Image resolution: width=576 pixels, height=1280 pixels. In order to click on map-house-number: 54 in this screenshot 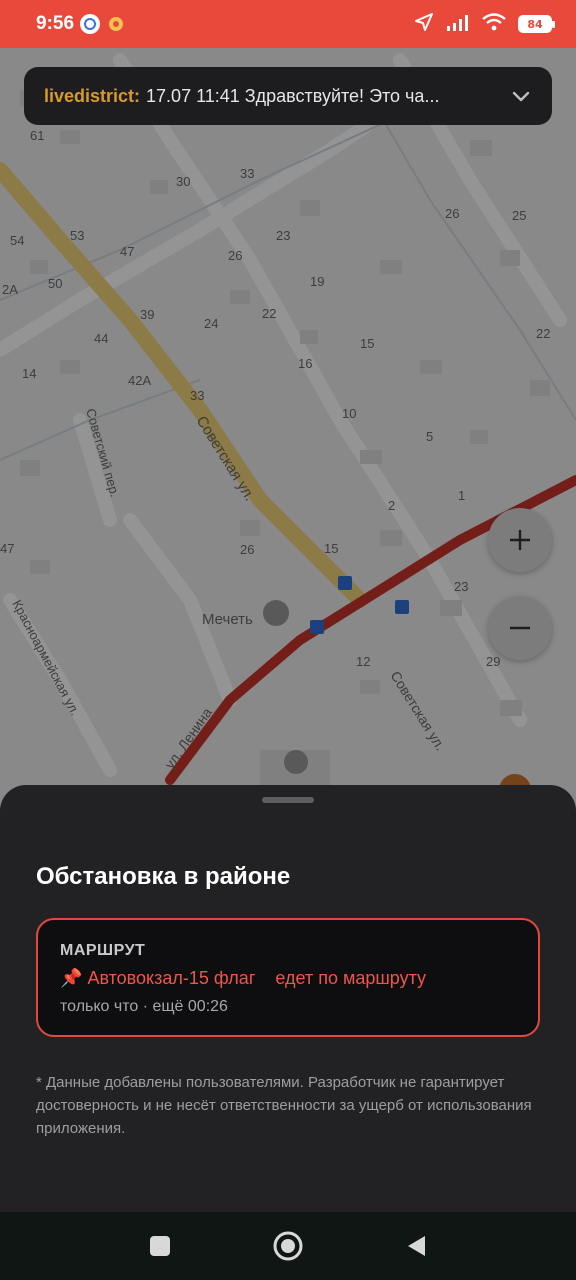, I will do `click(17, 240)`.